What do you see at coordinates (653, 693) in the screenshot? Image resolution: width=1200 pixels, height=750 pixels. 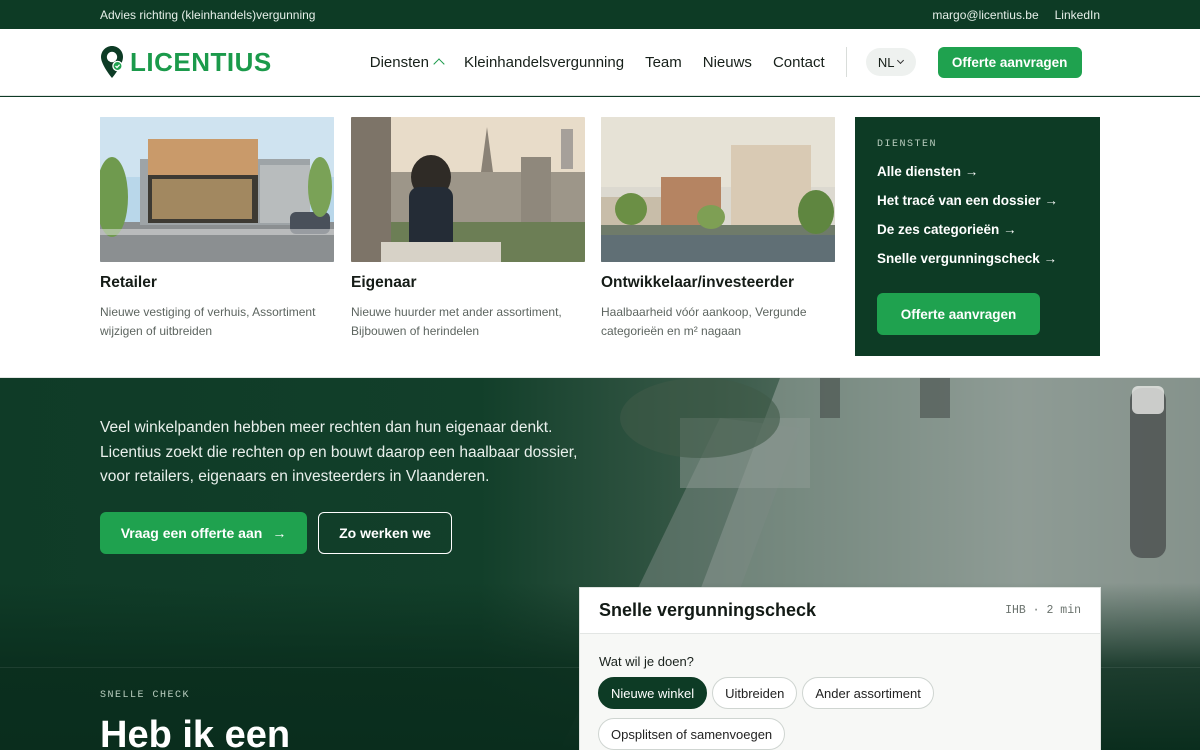 I see `option-nieuwe-winkel: Nieuwe winkel` at bounding box center [653, 693].